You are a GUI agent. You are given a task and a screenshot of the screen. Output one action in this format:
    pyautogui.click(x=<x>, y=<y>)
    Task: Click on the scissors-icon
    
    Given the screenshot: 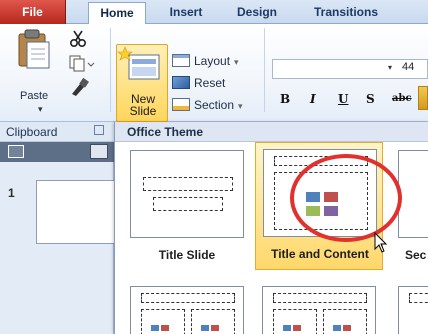 What is the action you would take?
    pyautogui.click(x=78, y=39)
    